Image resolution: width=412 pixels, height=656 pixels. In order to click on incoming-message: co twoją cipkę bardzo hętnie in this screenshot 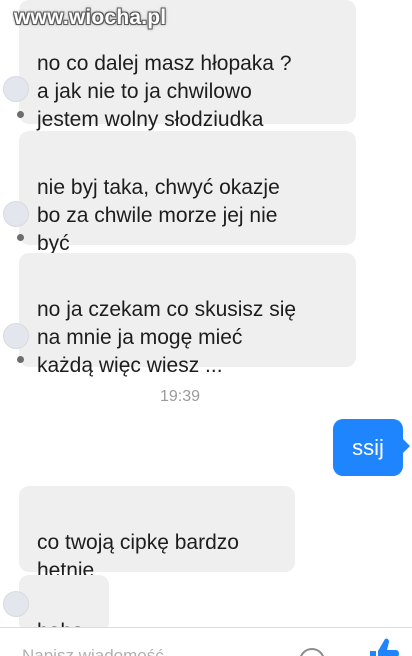, I will do `click(157, 534)`.